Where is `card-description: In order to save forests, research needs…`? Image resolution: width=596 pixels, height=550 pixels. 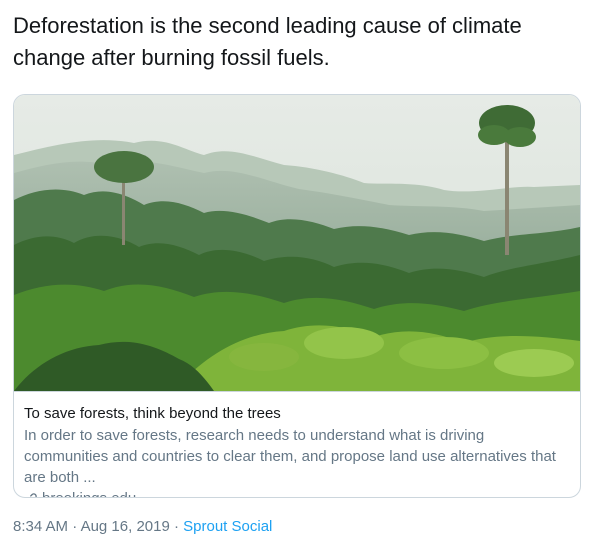
card-description: In order to save forests, research needs… is located at coordinates (290, 456).